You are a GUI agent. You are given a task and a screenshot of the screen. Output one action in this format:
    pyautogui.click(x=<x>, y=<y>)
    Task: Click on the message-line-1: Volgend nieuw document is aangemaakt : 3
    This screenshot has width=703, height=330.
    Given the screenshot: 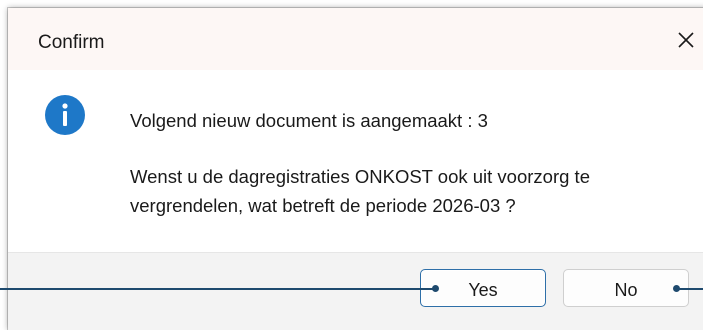 What is the action you would take?
    pyautogui.click(x=309, y=120)
    